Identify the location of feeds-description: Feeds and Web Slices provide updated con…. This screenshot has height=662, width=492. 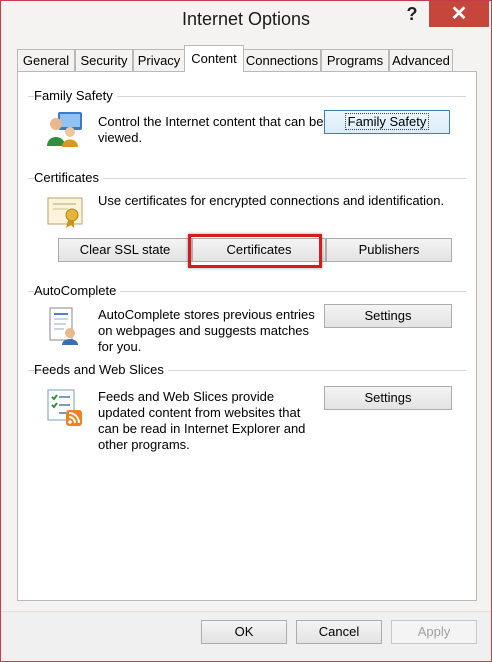
(202, 420).